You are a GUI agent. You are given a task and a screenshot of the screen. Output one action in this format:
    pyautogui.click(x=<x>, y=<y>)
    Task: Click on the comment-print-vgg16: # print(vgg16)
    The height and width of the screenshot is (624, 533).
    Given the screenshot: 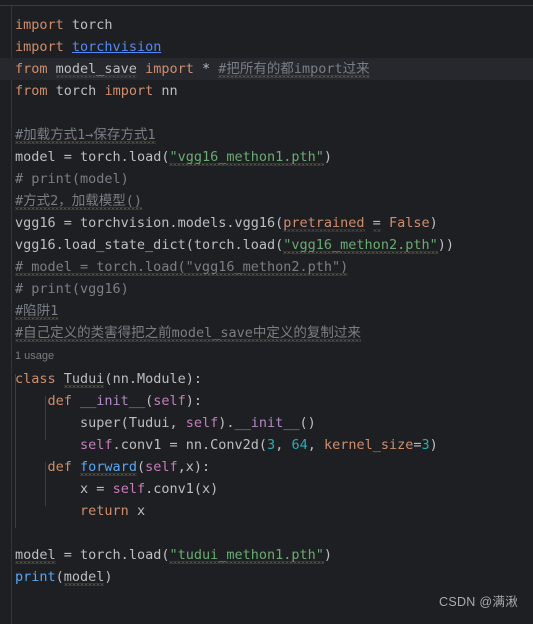 What is the action you would take?
    pyautogui.click(x=72, y=289)
    